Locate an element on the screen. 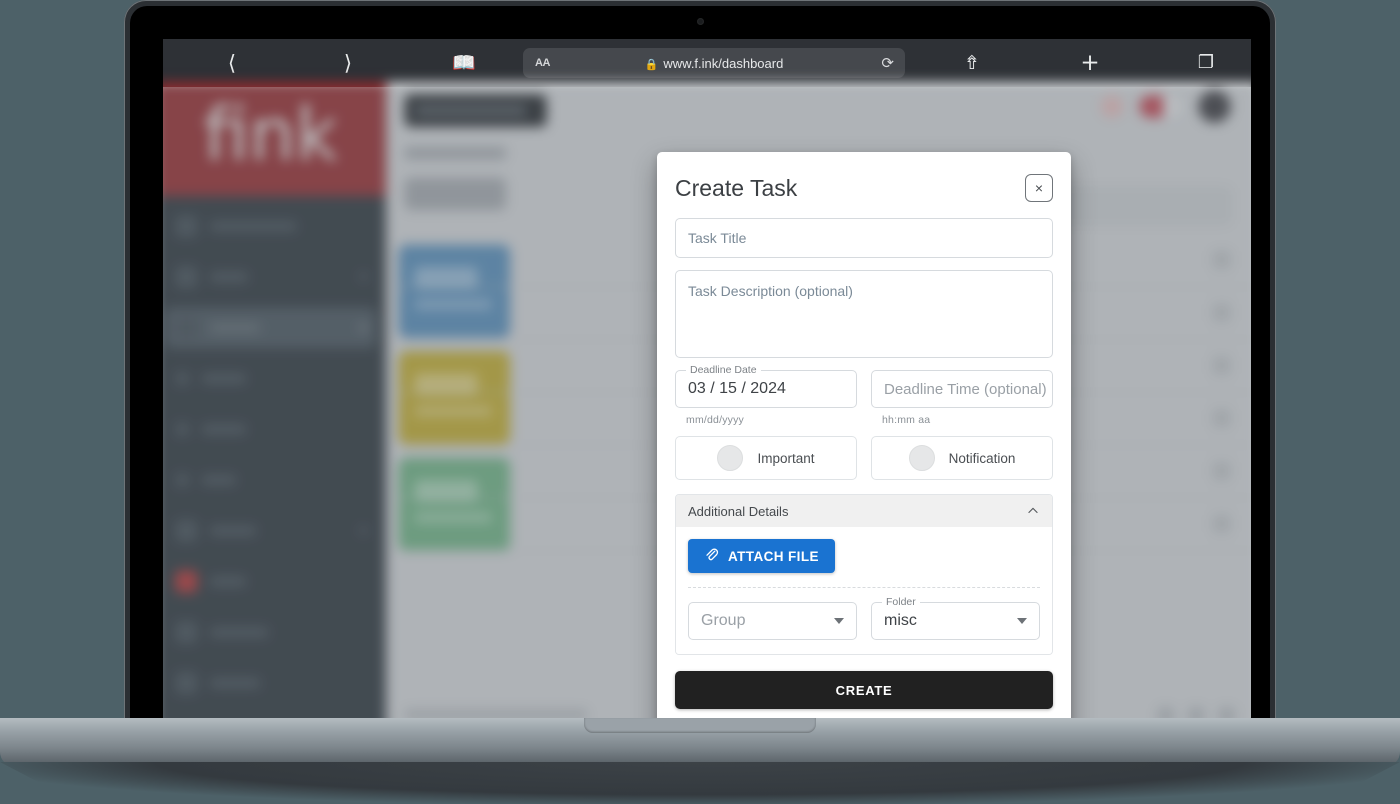  deadline-date-group: Deadline Date 03 / 15 / 2024 mm/dd/yyyy is located at coordinates (766, 395).